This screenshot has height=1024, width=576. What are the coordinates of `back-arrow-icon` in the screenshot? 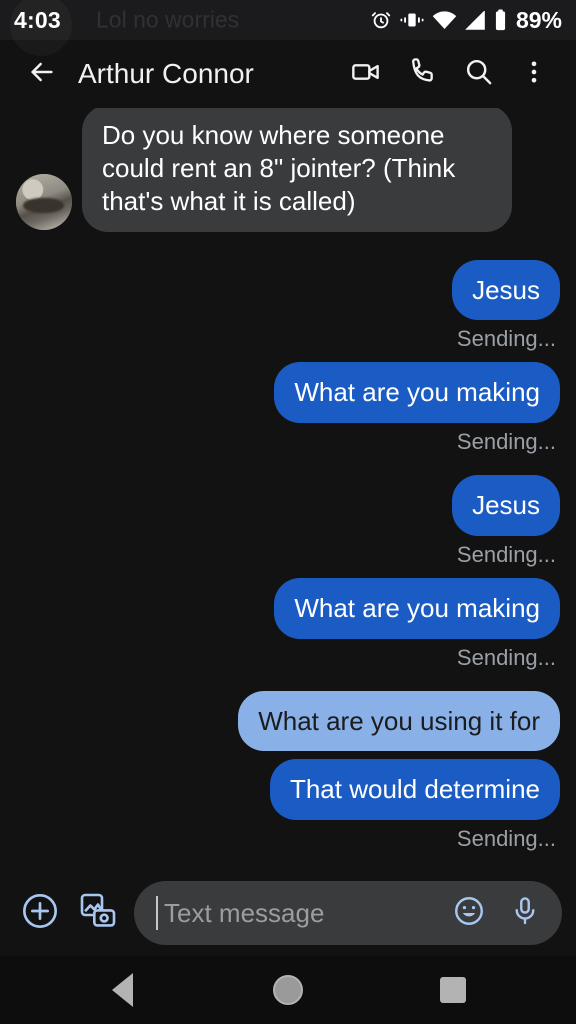 It's located at (42, 74).